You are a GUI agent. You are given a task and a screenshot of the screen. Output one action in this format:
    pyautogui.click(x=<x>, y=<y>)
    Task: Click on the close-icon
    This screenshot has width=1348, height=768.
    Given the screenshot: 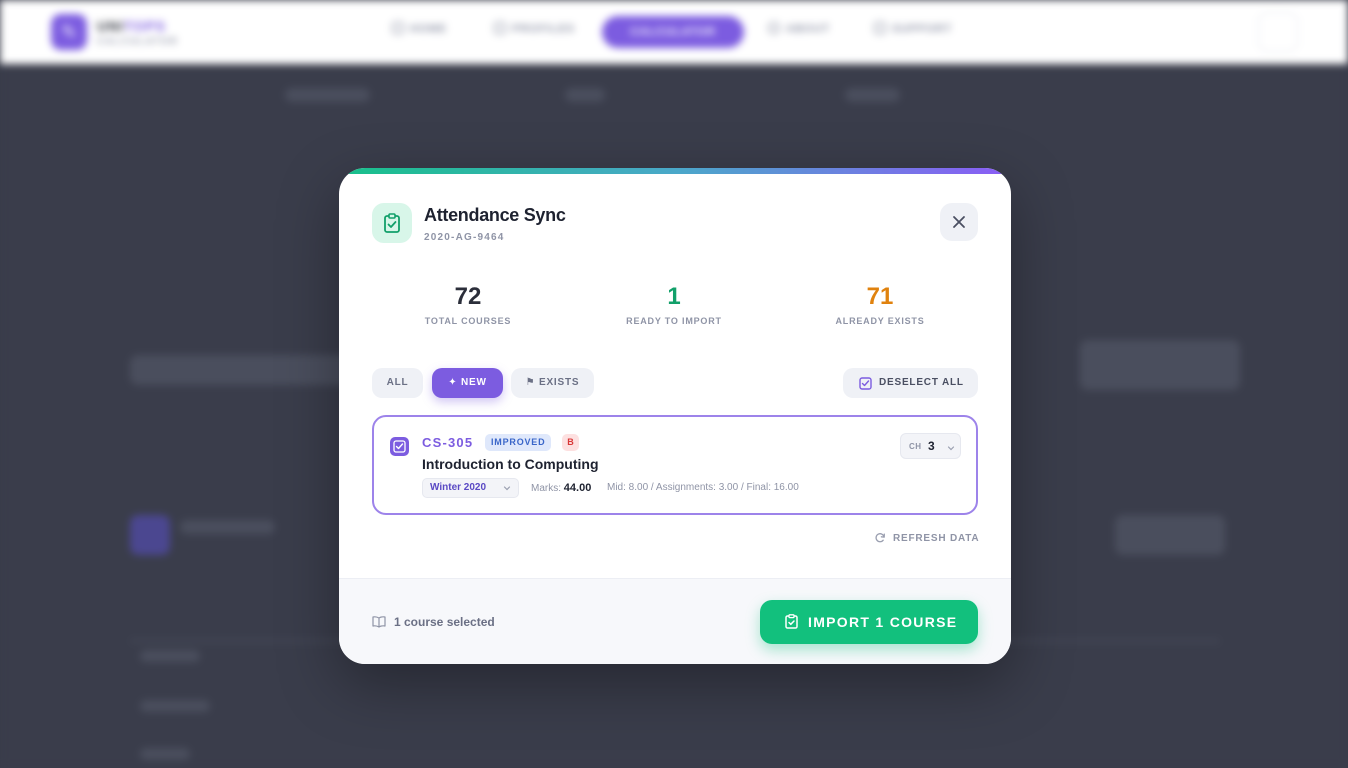 What is the action you would take?
    pyautogui.click(x=959, y=222)
    